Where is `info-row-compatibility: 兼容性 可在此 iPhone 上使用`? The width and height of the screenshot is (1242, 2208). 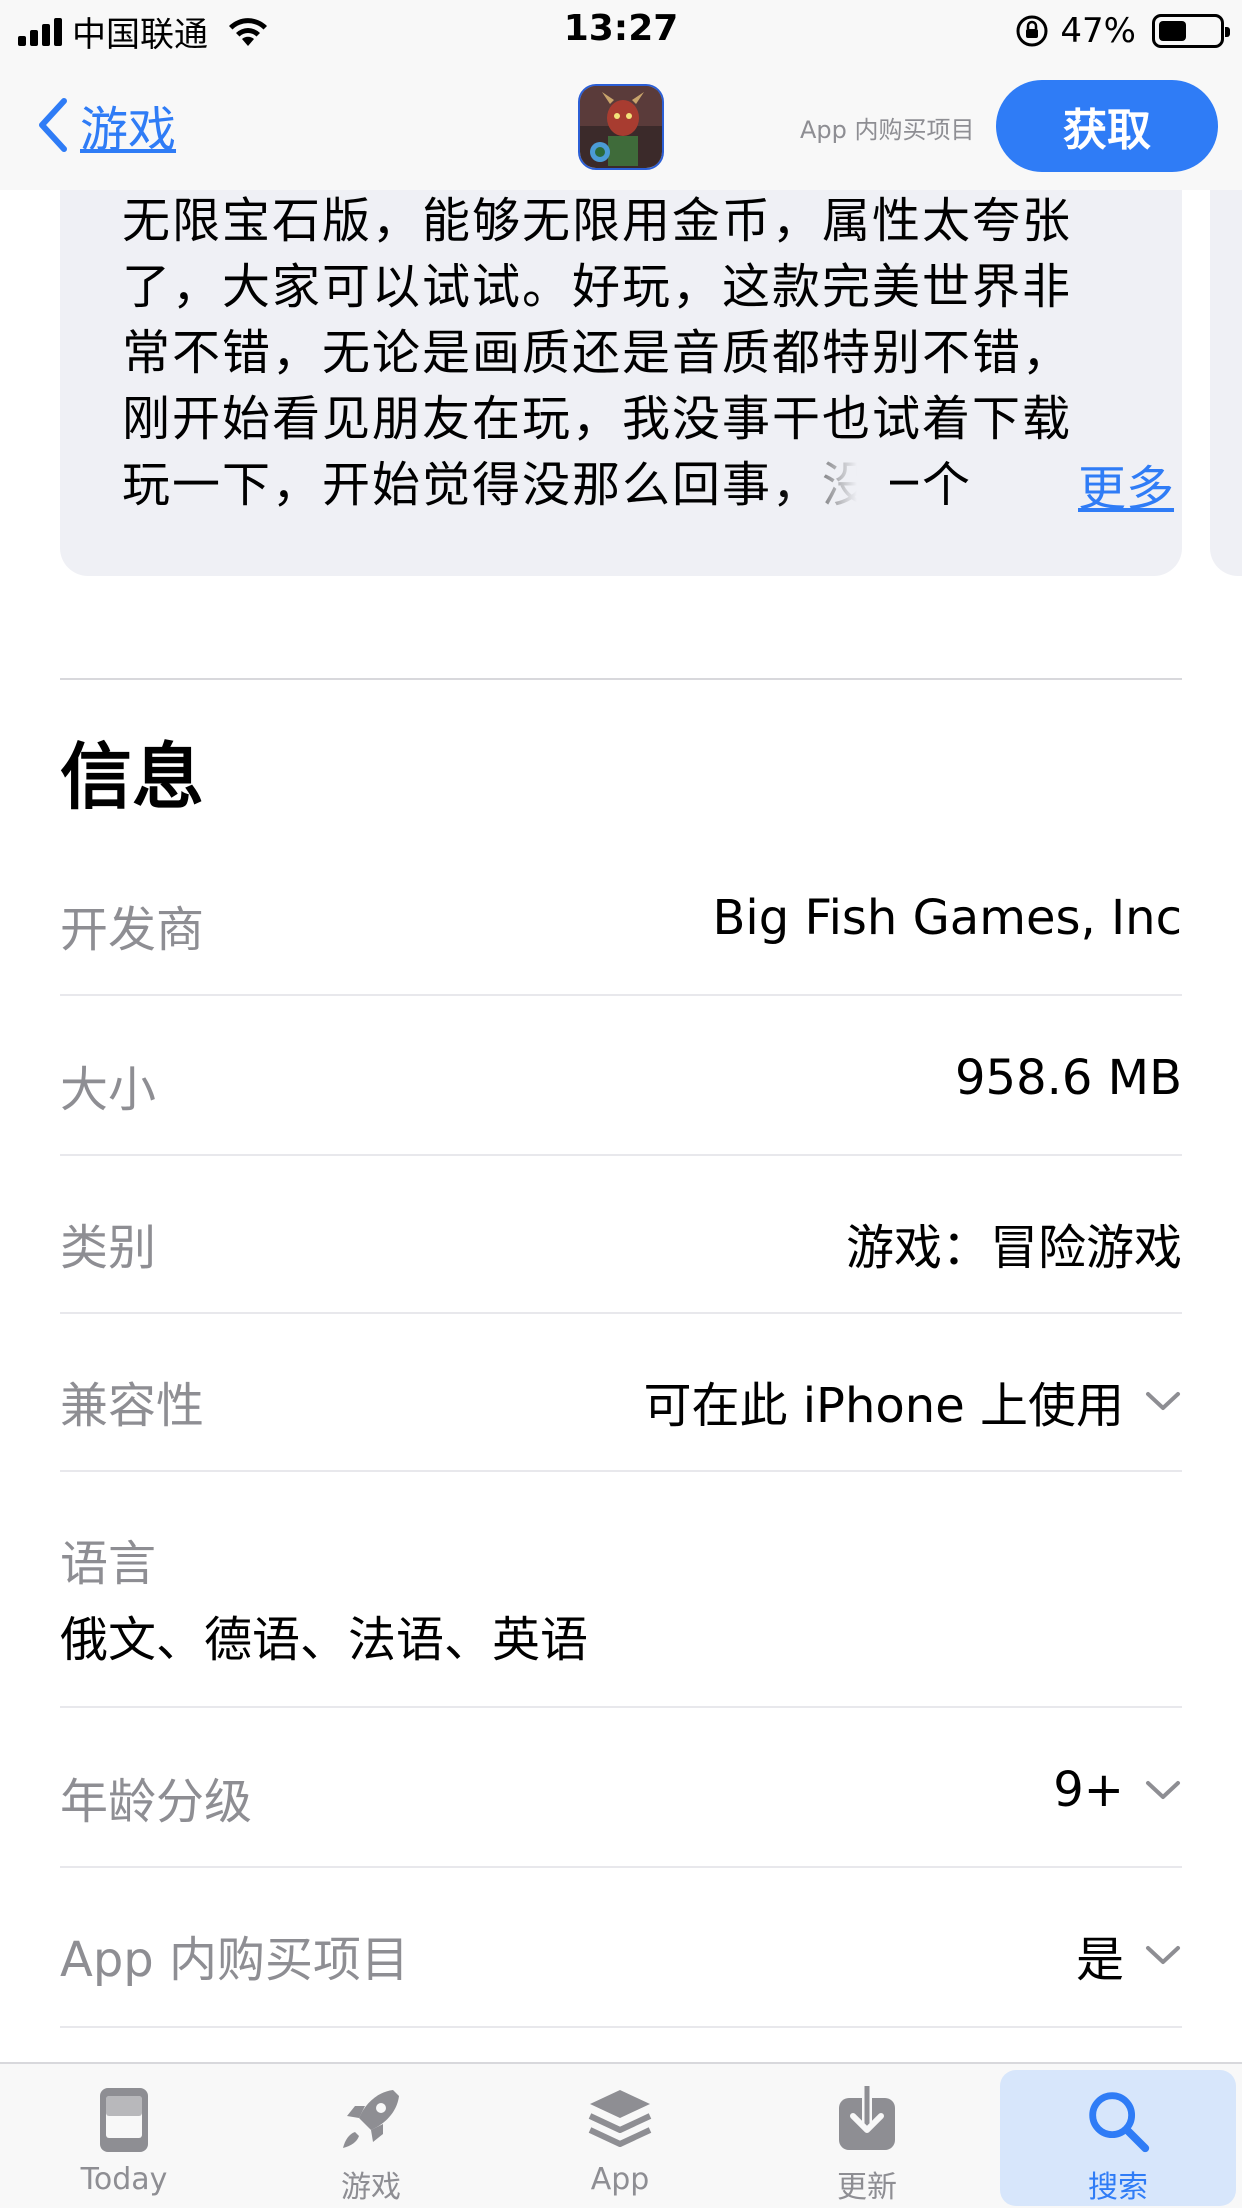 info-row-compatibility: 兼容性 可在此 iPhone 上使用 is located at coordinates (621, 1393).